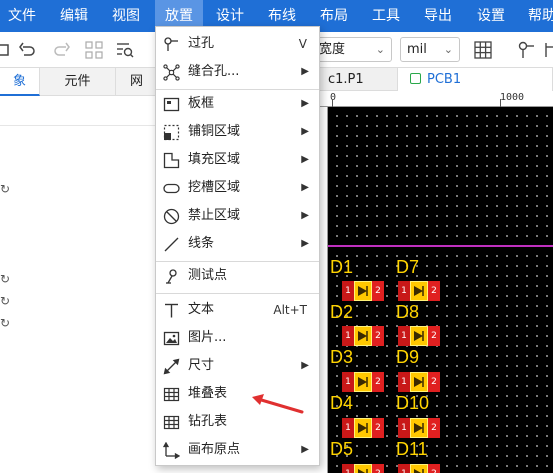 This screenshot has width=553, height=473. Describe the element at coordinates (408, 267) in the screenshot. I see `designator-label: D7` at that location.